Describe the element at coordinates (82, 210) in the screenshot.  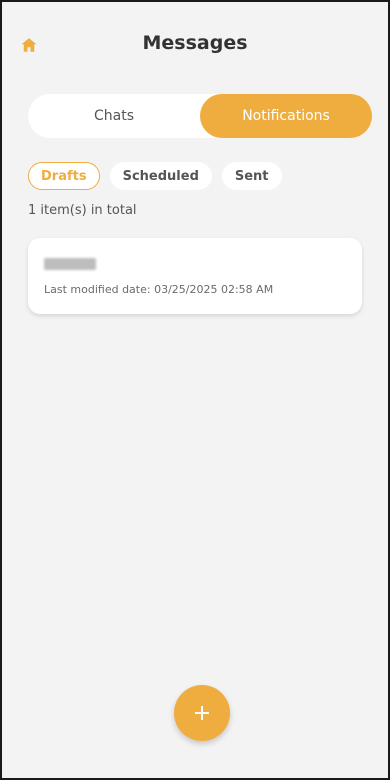
I see `item-count: 1 item(s) in total` at that location.